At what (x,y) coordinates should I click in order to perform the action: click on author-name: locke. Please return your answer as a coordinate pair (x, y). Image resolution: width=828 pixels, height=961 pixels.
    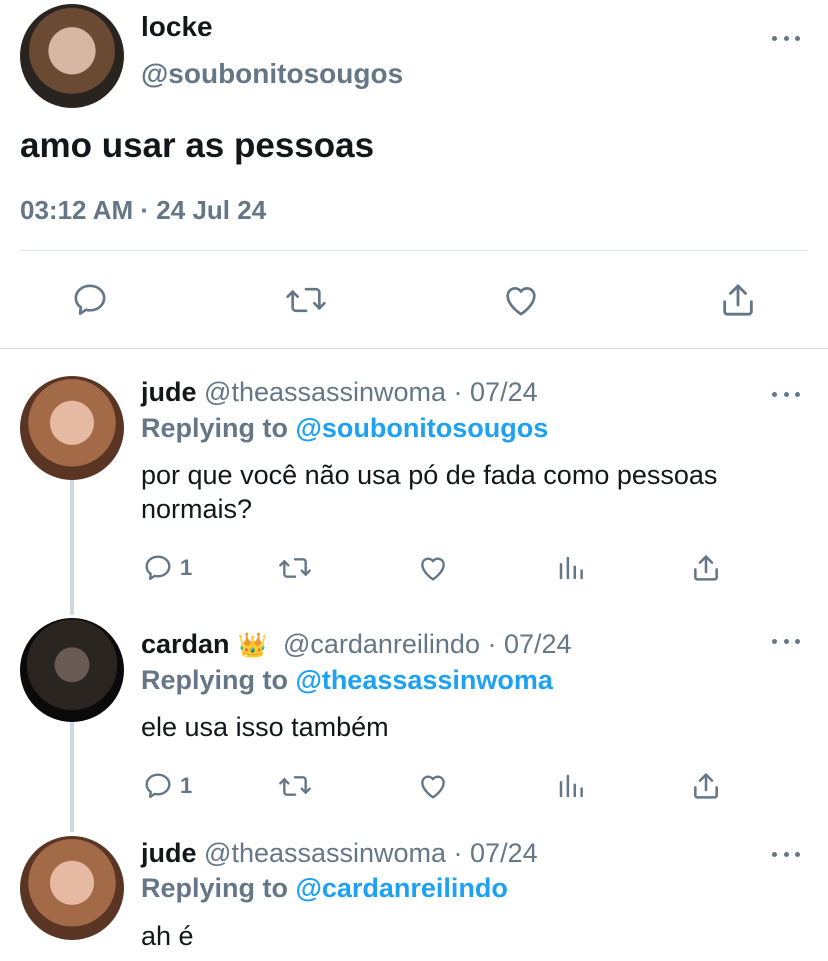
    Looking at the image, I should click on (177, 27).